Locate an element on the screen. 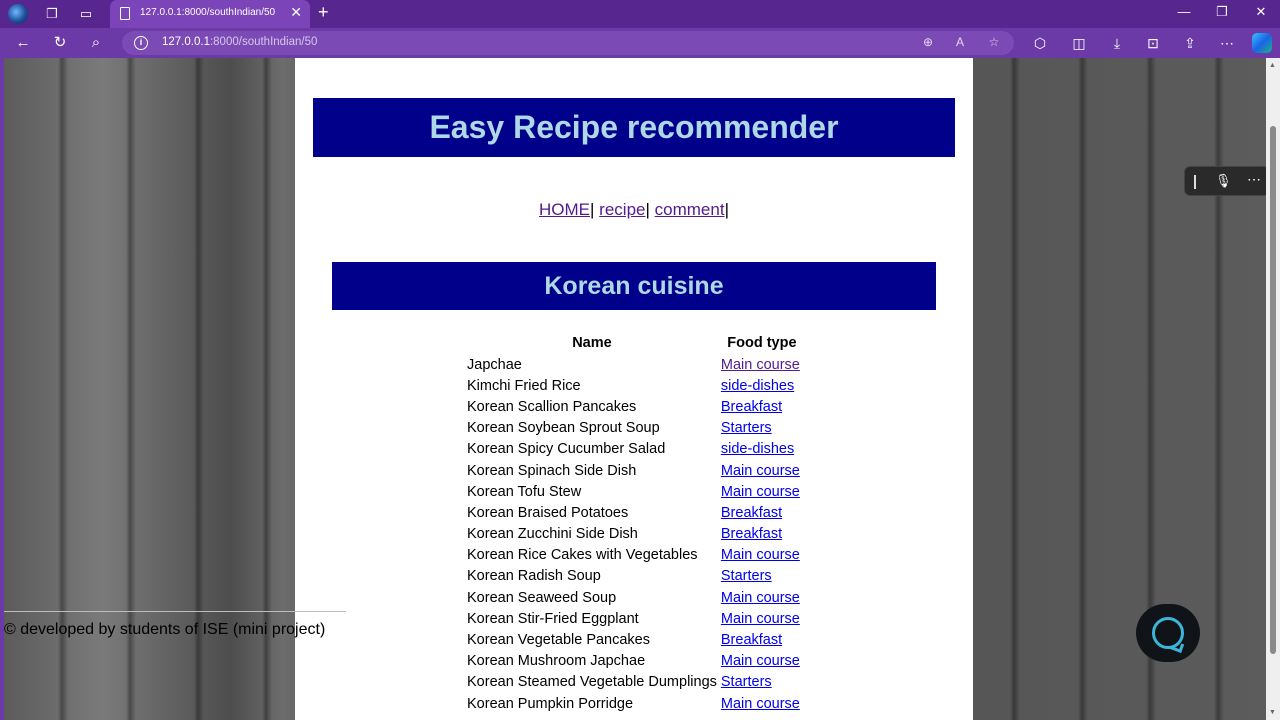 Image resolution: width=1280 pixels, height=720 pixels. table-row: Korean Tofu Stew Main course is located at coordinates (635, 491).